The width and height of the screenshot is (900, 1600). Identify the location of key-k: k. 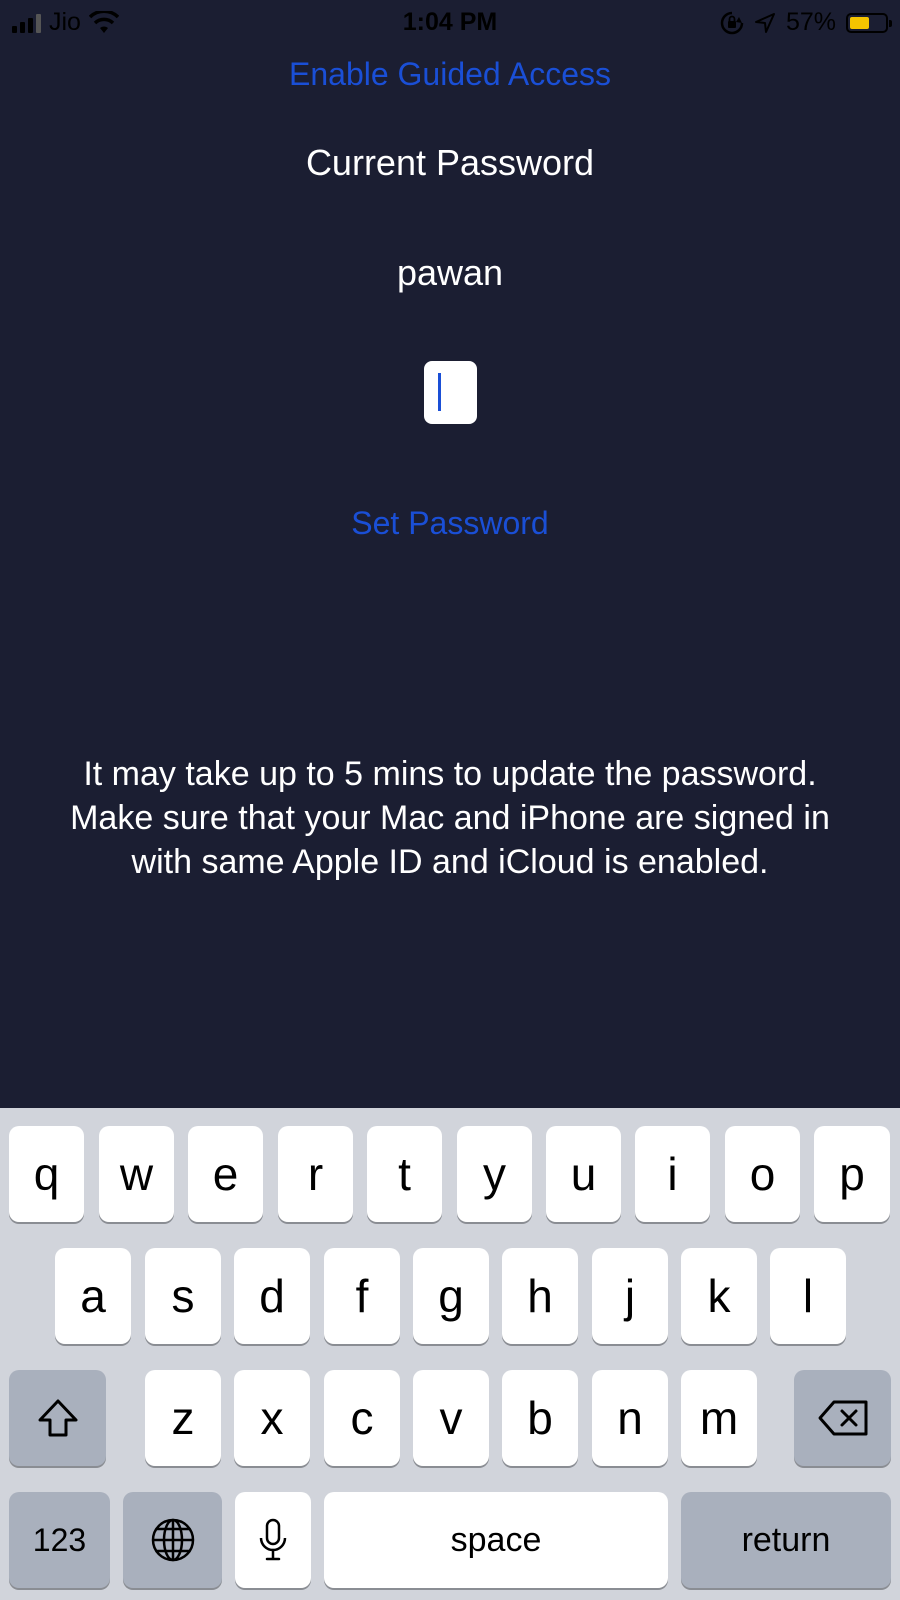
(719, 1296).